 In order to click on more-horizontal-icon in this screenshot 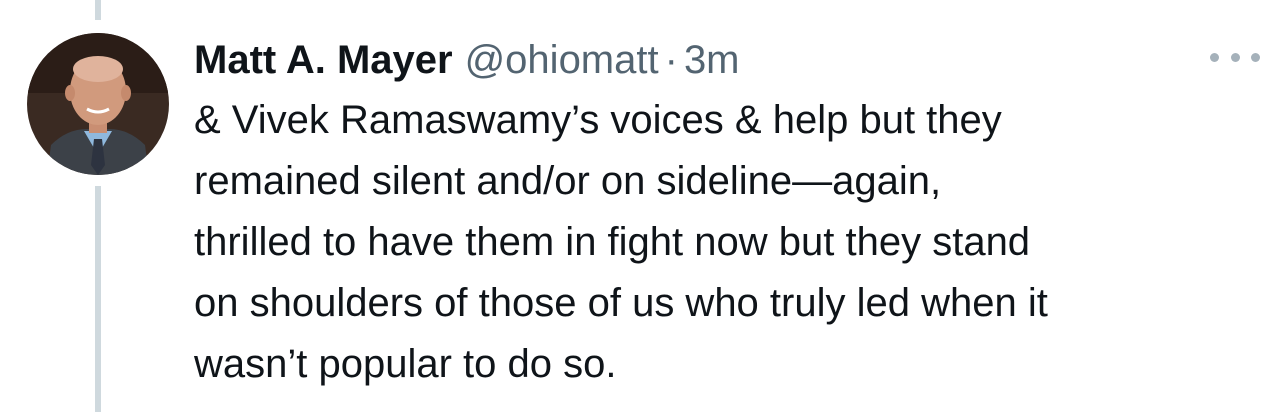, I will do `click(1235, 57)`.